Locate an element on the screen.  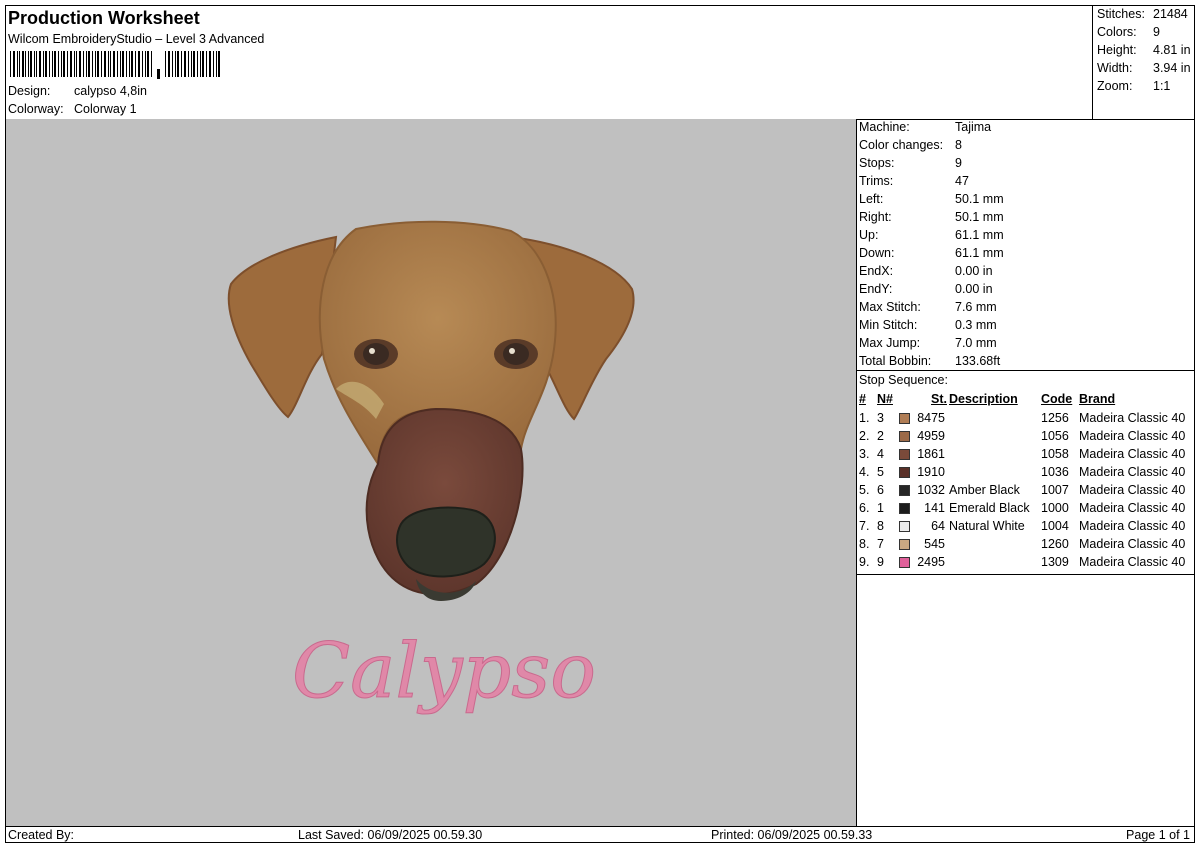
printed-date: Printed: 06/09/2025 00.59.33 is located at coordinates (792, 835).